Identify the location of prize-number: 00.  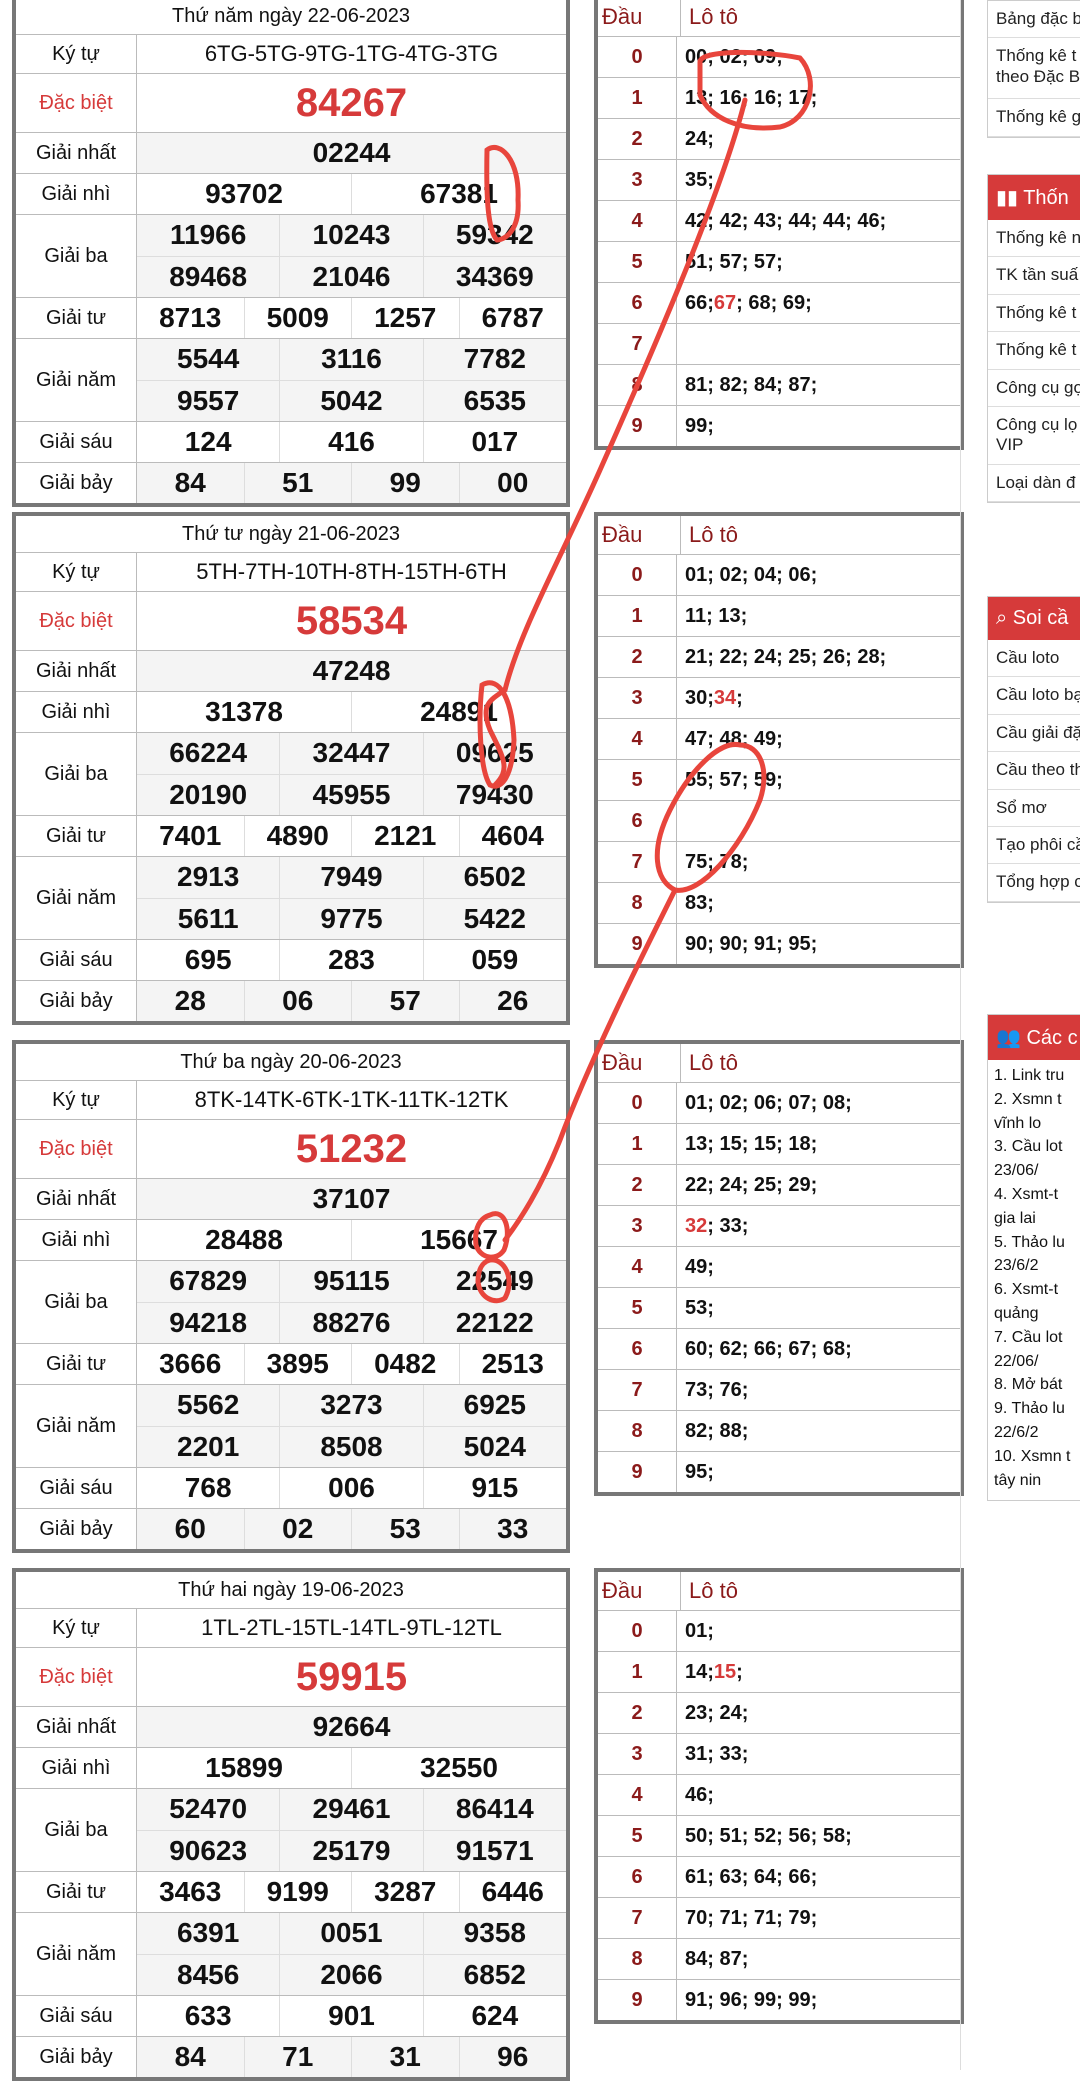
(512, 483).